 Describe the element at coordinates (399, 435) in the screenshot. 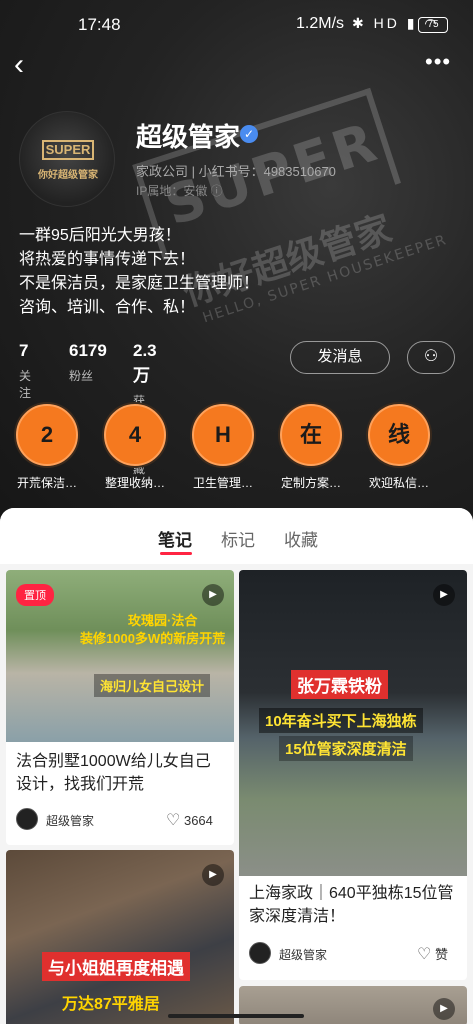

I see `highlight-circle: 线` at that location.